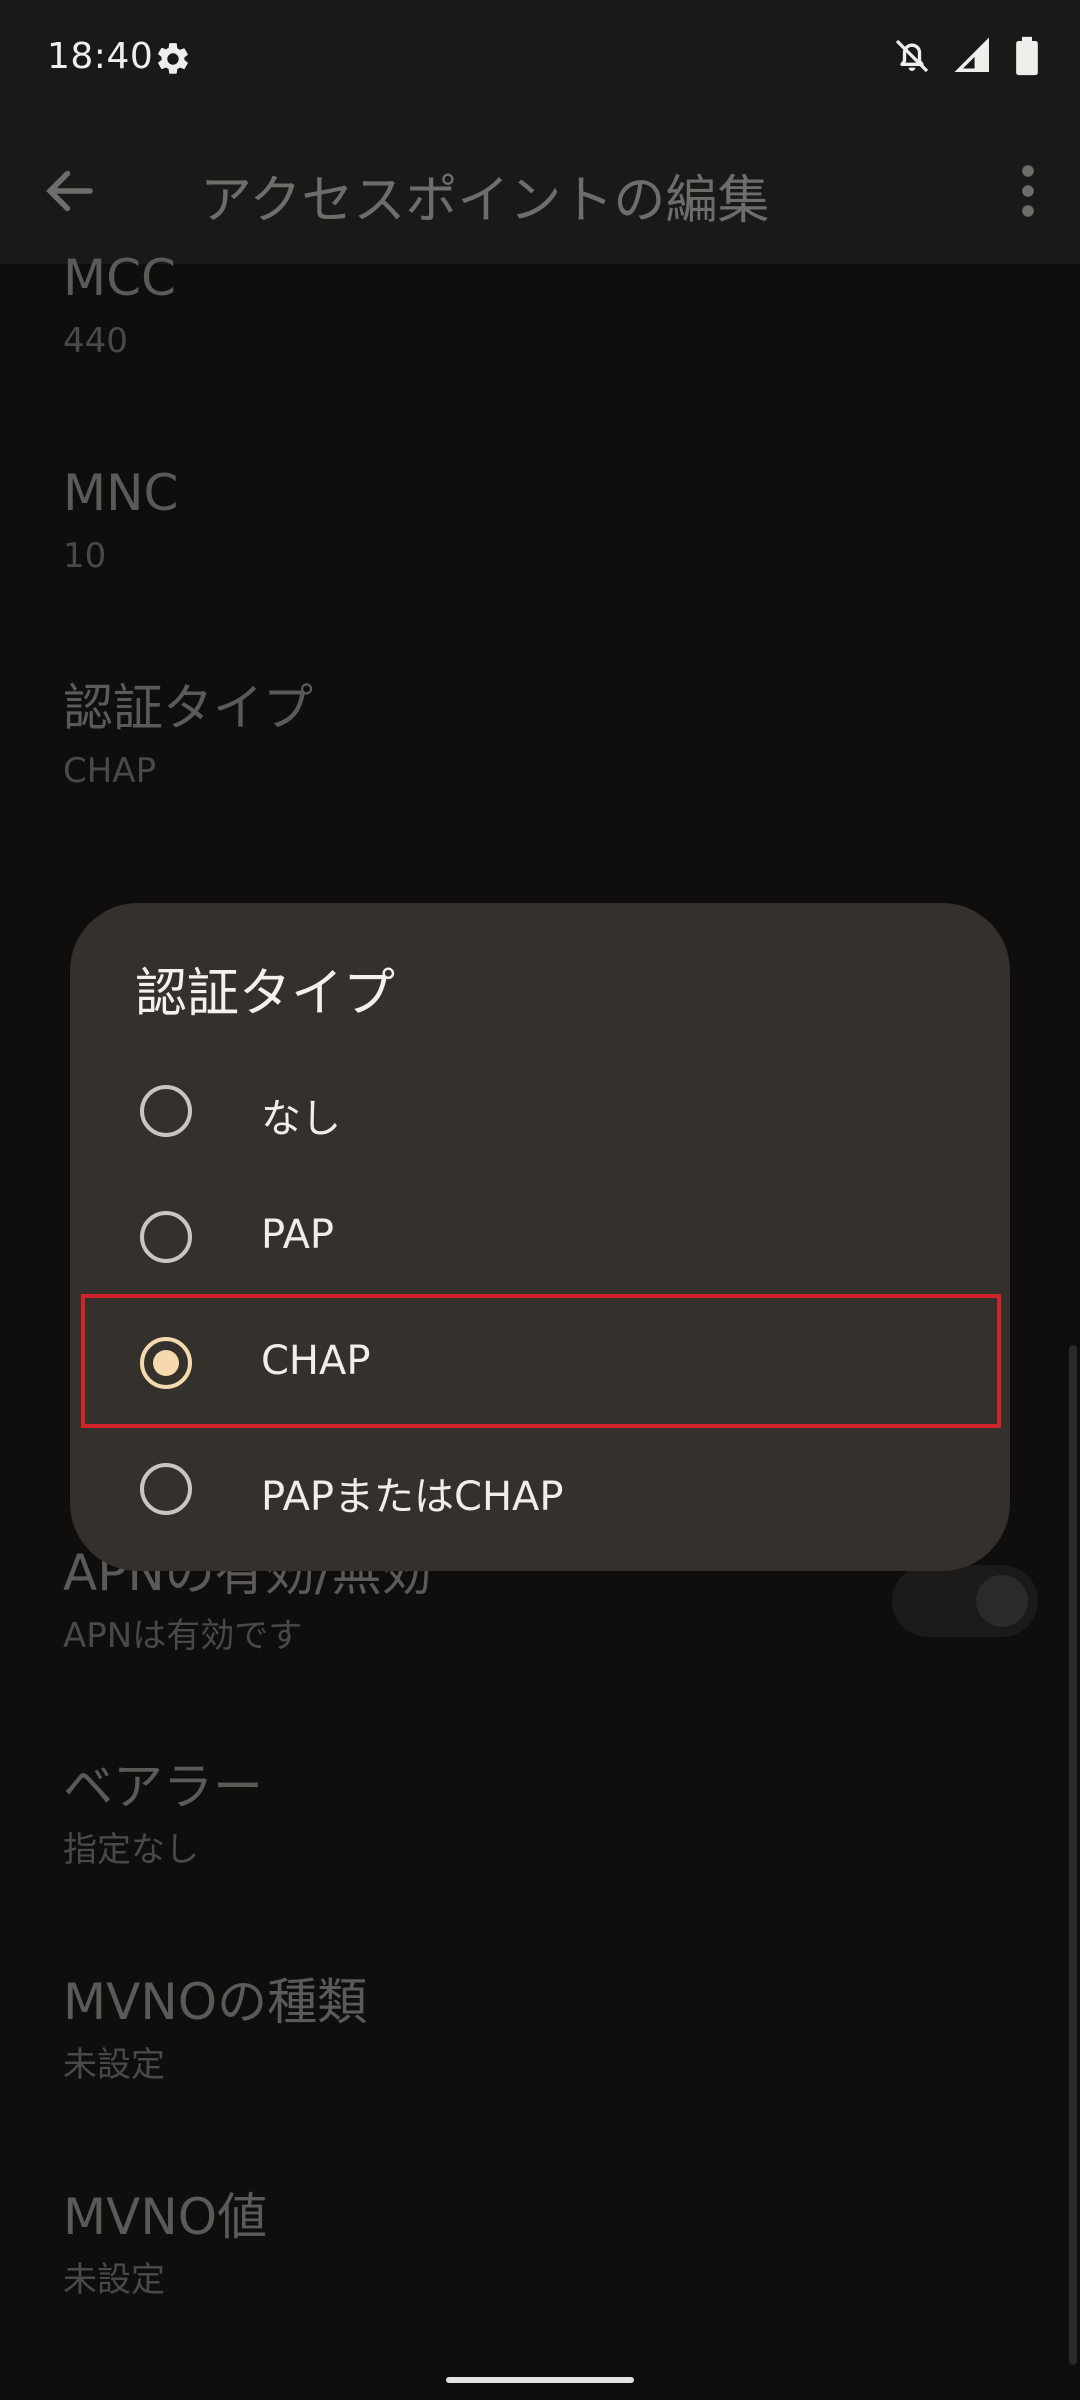 Image resolution: width=1080 pixels, height=2400 pixels. I want to click on list-item-mvno-value: MVNO値 未設定, so click(533, 2245).